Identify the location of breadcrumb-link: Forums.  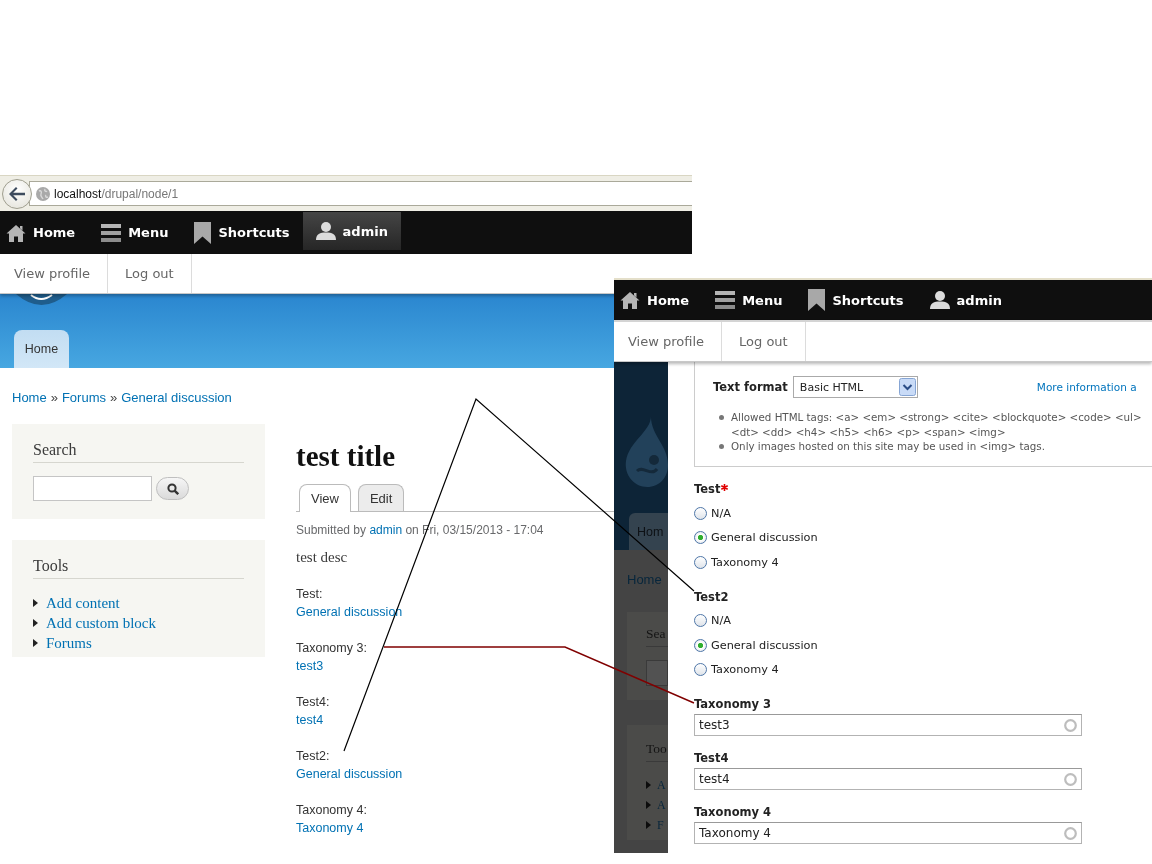
(83, 397).